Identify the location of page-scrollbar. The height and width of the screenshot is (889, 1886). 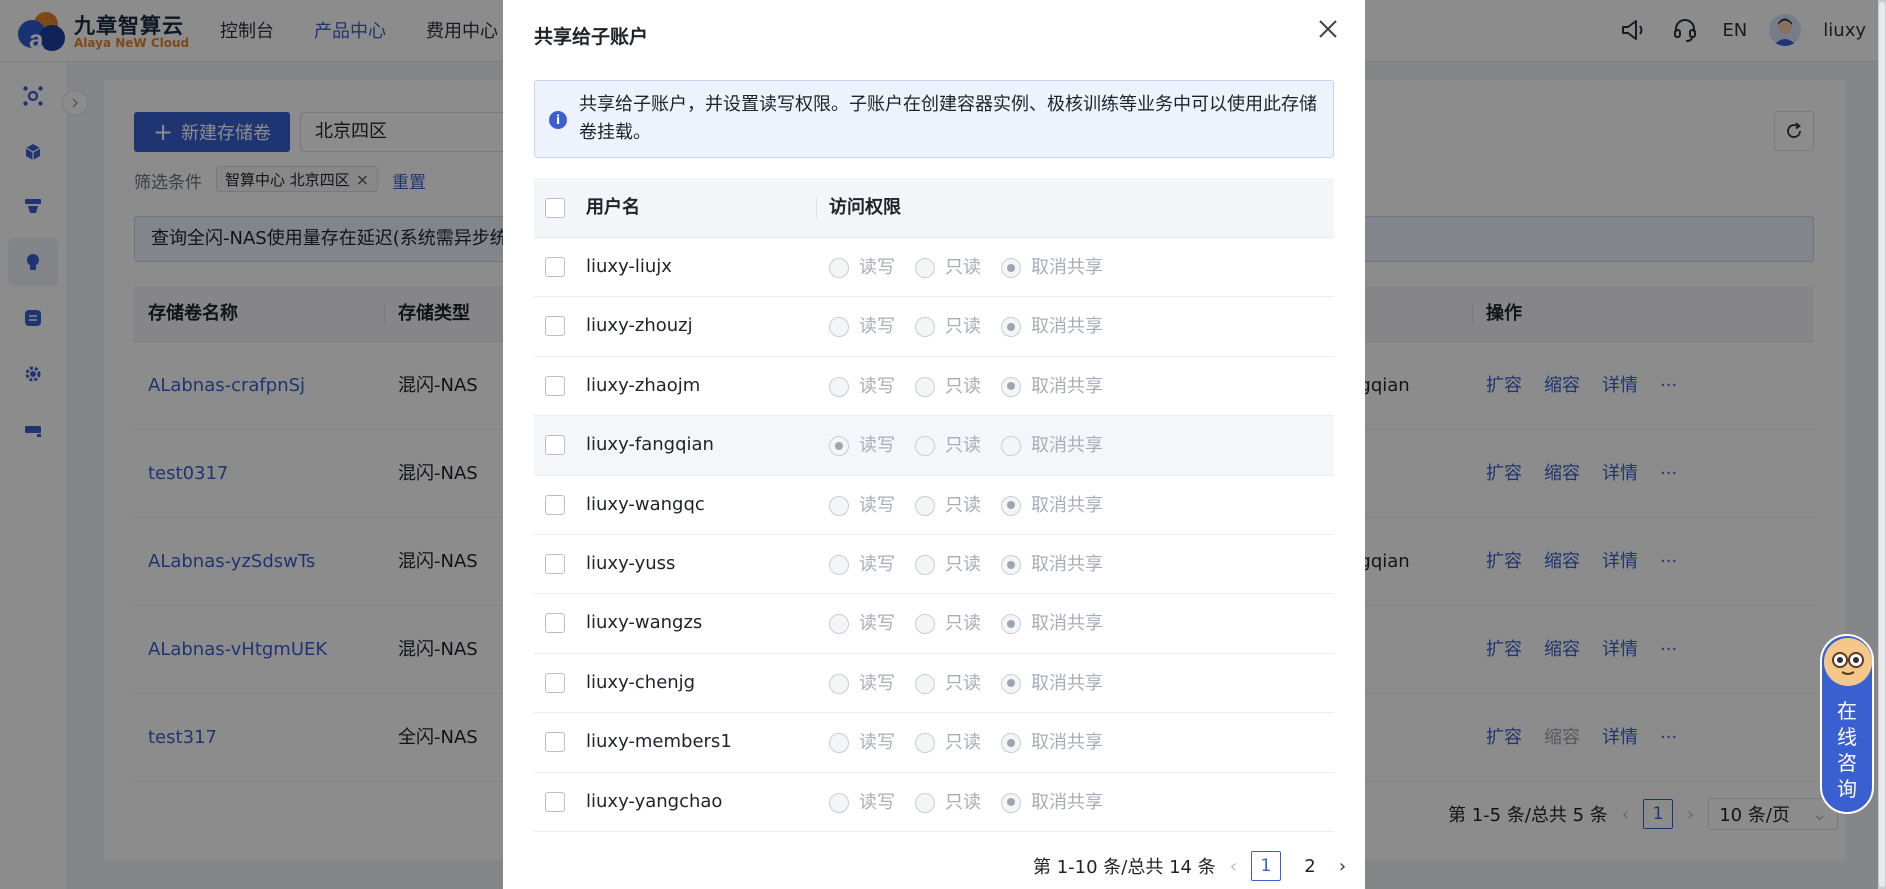
(1882, 444).